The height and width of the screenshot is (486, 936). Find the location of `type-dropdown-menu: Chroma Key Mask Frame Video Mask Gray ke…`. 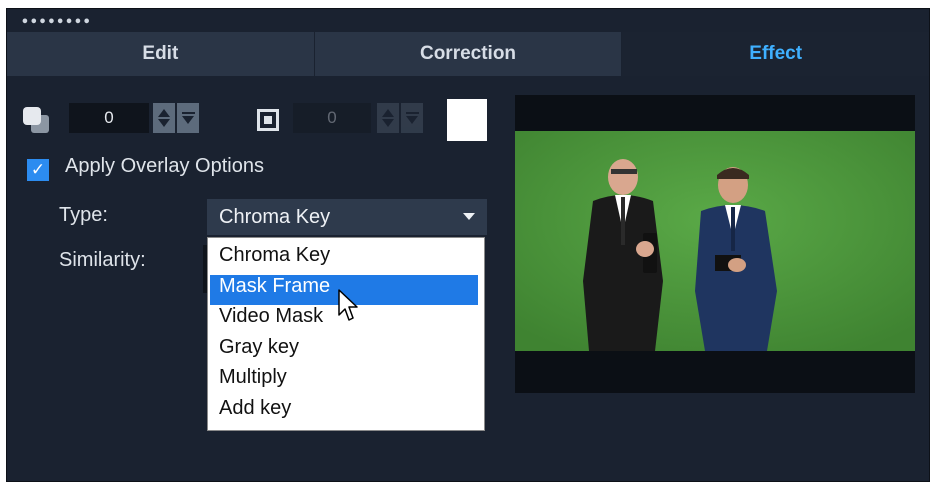

type-dropdown-menu: Chroma Key Mask Frame Video Mask Gray ke… is located at coordinates (346, 334).